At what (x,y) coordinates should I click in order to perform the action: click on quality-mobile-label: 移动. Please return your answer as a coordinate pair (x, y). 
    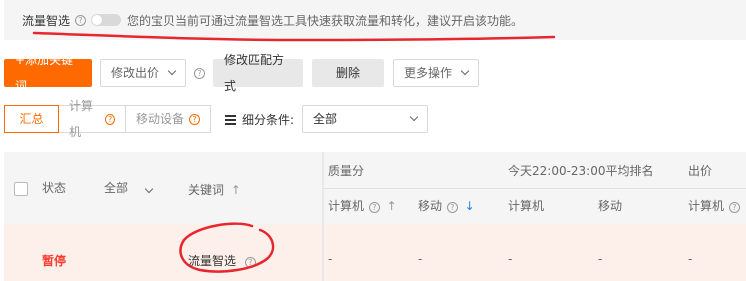
    Looking at the image, I should click on (430, 206).